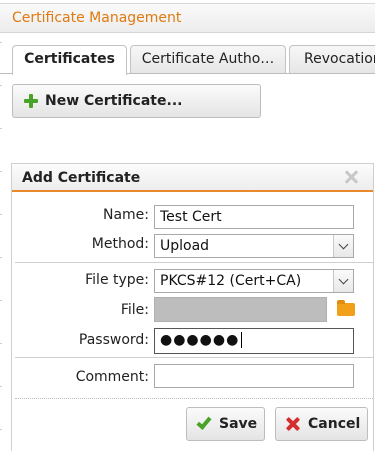 The image size is (375, 451). Describe the element at coordinates (332, 59) in the screenshot. I see `tab-revocation: Revocation` at that location.